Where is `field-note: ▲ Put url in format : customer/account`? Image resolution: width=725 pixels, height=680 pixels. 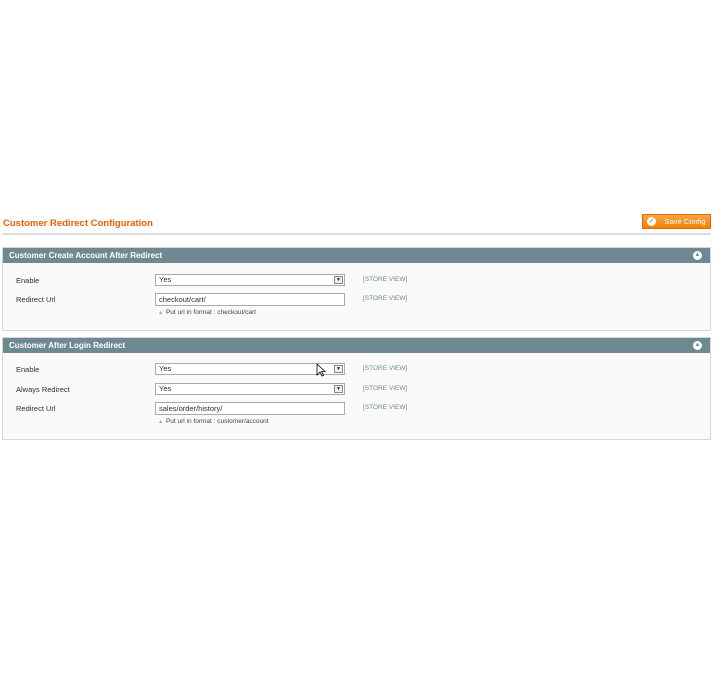 field-note: ▲ Put url in format : customer/account is located at coordinates (213, 421).